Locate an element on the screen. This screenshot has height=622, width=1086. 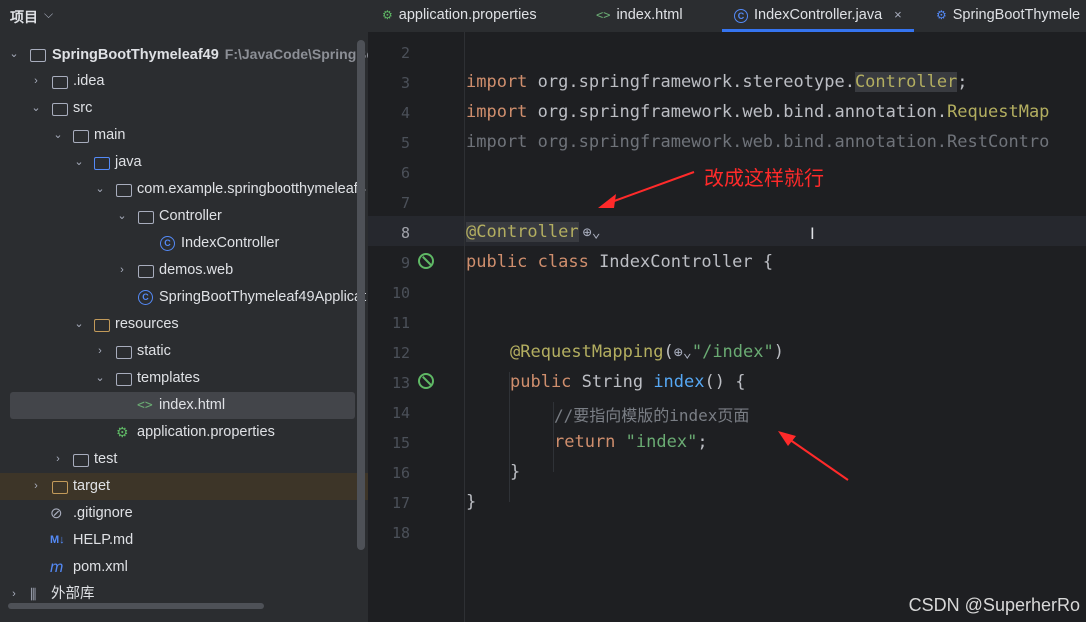
tree-item-index-html: <> index.html is located at coordinates (182, 405).